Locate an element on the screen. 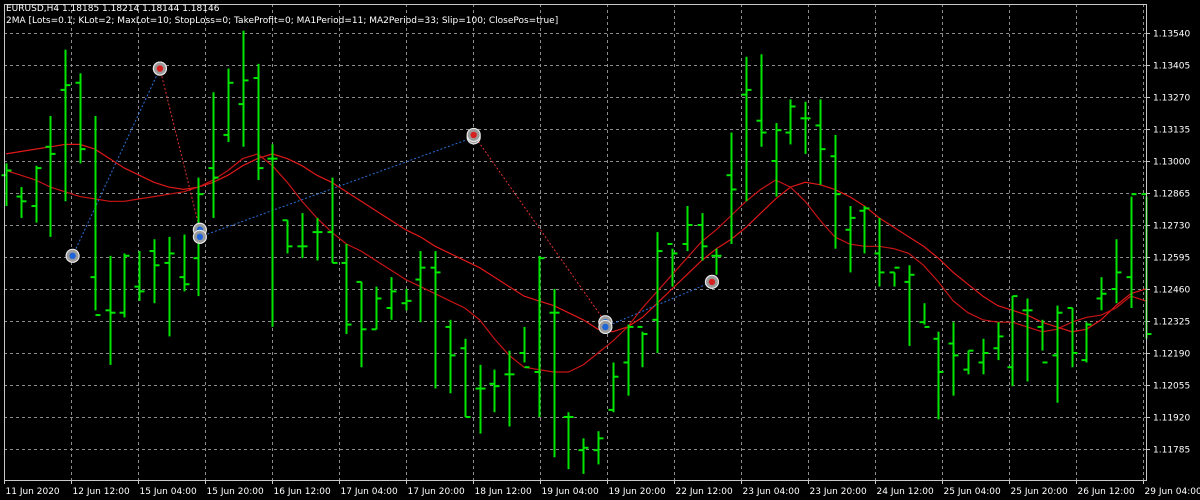 The height and width of the screenshot is (500, 1200). x-tick-label: 25 Jun 20:00 is located at coordinates (1039, 492).